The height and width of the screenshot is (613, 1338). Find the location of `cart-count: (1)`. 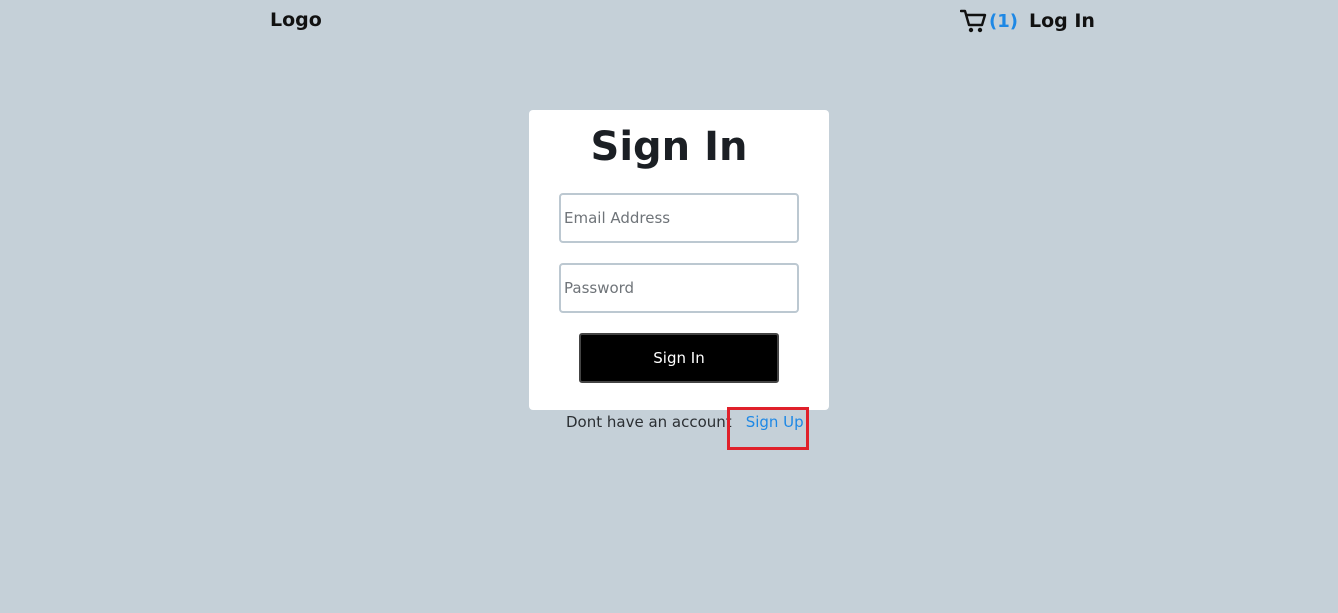

cart-count: (1) is located at coordinates (1003, 21).